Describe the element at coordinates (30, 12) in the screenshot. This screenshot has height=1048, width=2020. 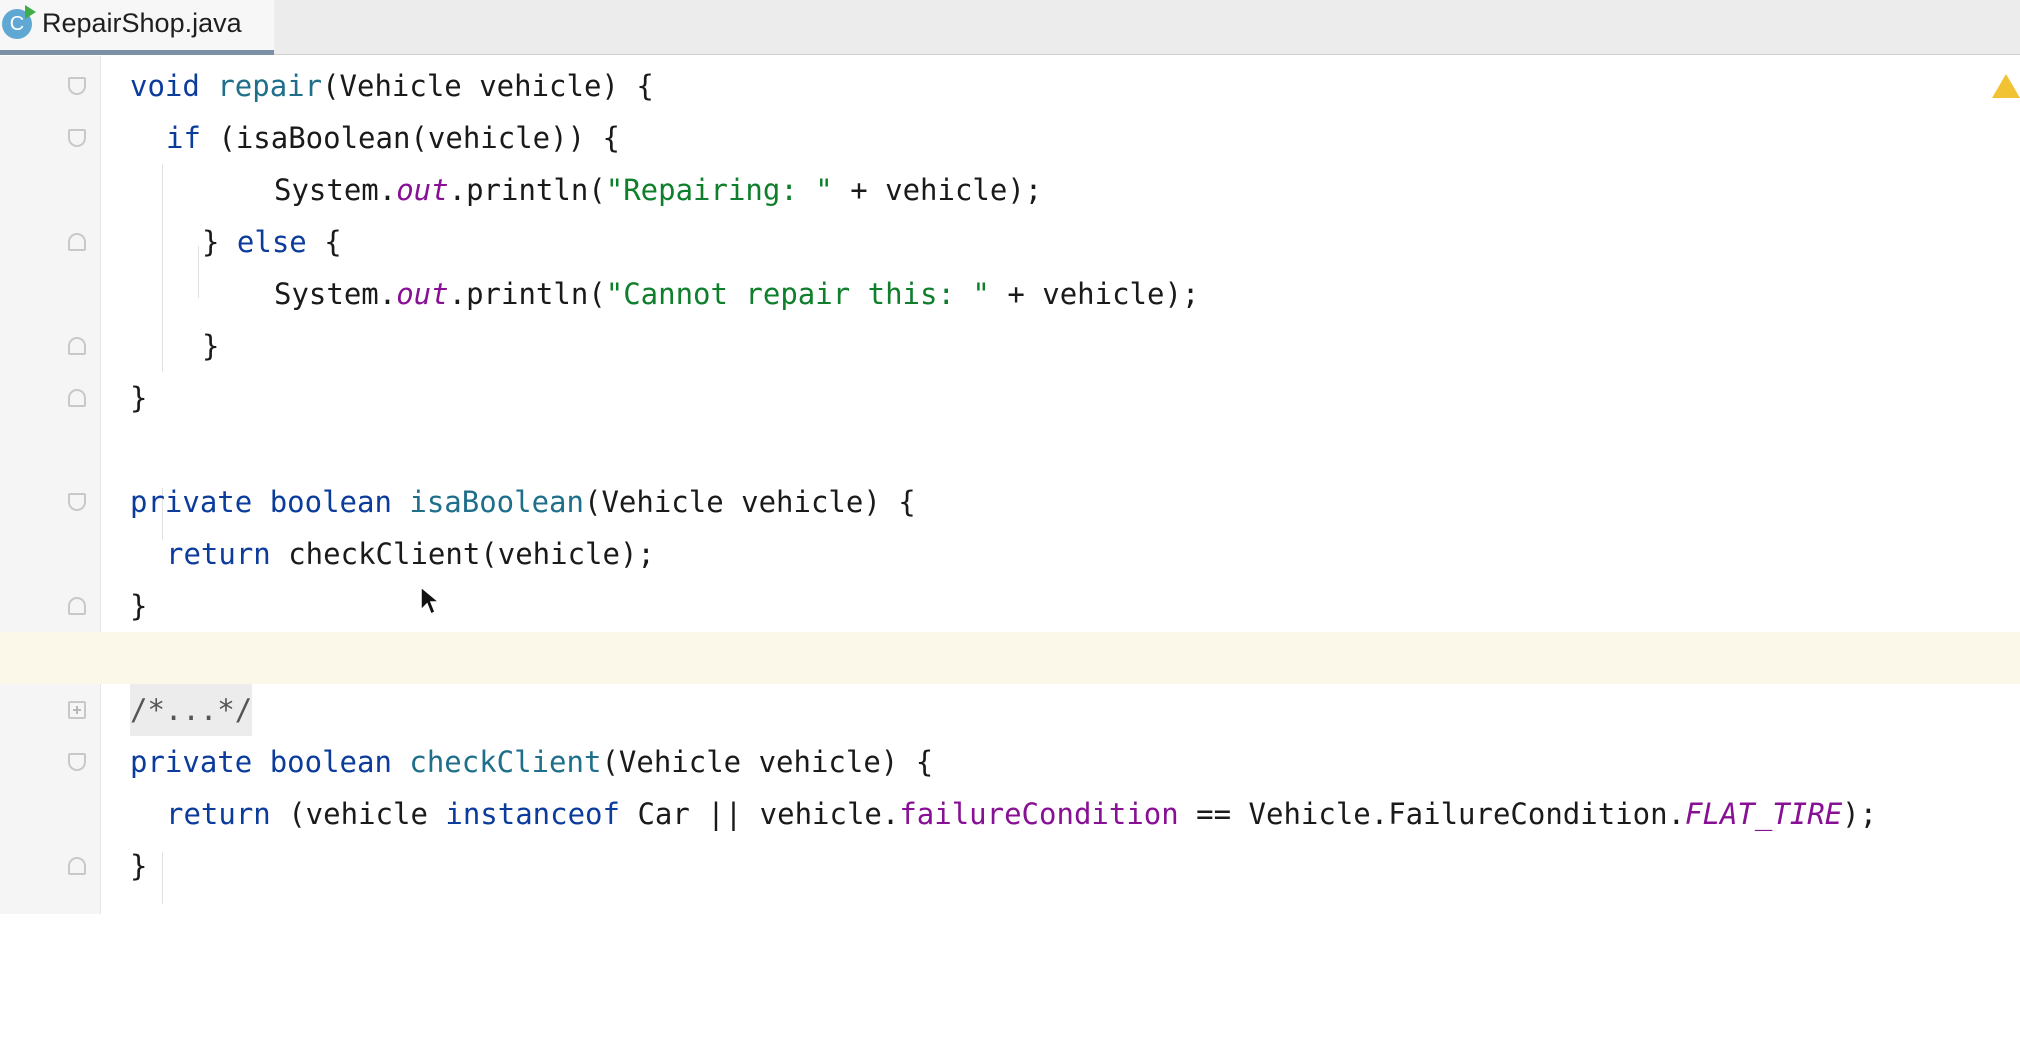
I see `run-marker-icon` at that location.